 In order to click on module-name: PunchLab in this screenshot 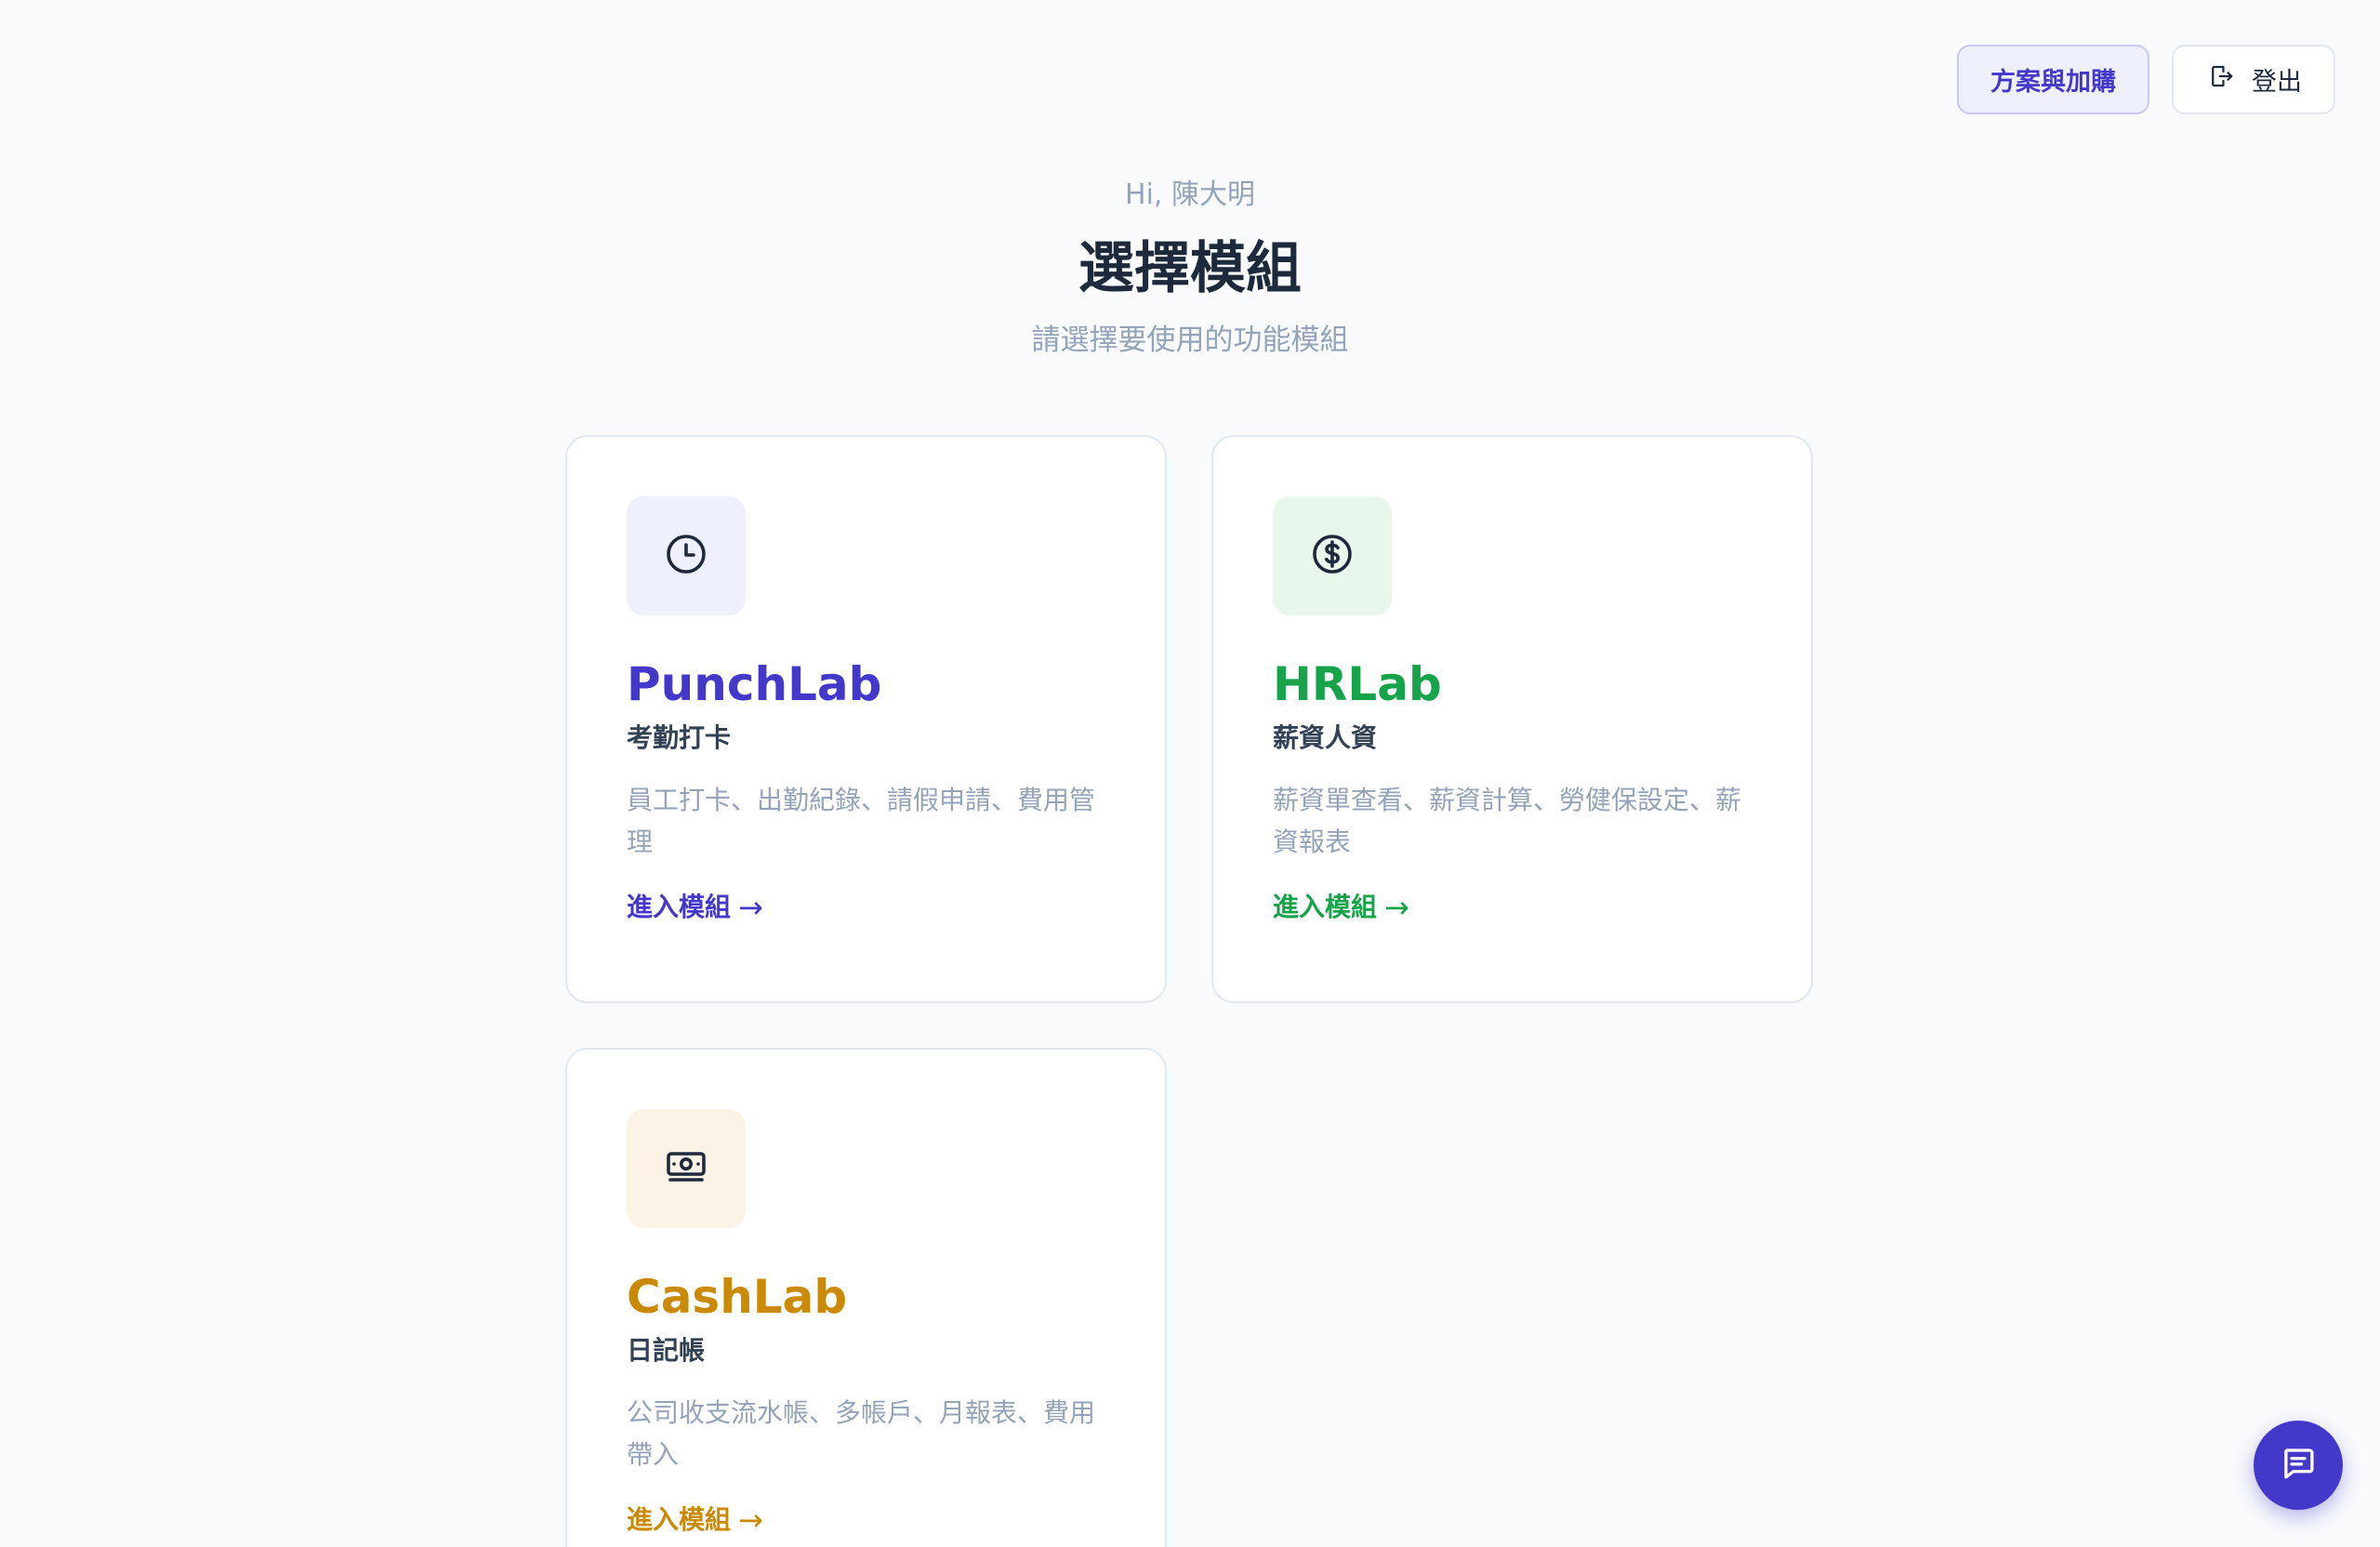, I will do `click(754, 684)`.